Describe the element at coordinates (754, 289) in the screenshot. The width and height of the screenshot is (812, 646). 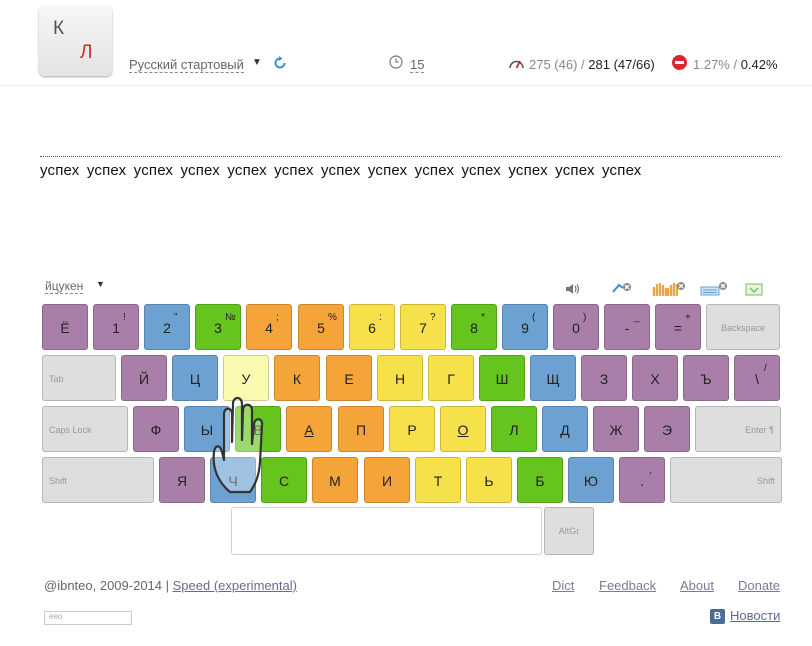
I see `fullscreen-icon` at that location.